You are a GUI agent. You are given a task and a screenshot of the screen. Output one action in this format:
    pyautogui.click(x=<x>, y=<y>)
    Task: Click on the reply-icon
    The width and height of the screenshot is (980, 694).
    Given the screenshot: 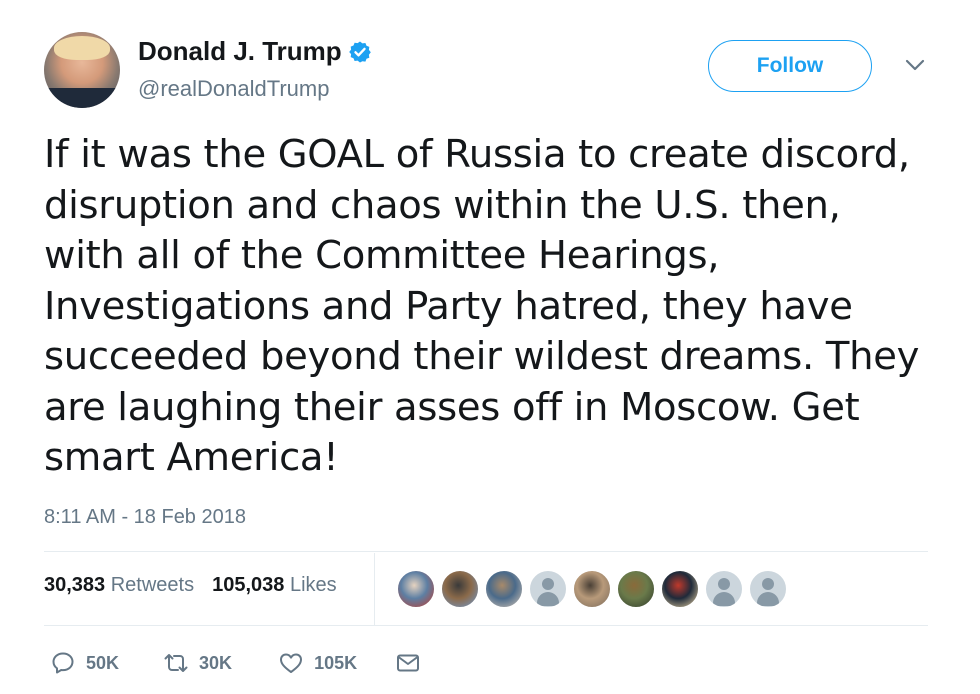 What is the action you would take?
    pyautogui.click(x=63, y=663)
    